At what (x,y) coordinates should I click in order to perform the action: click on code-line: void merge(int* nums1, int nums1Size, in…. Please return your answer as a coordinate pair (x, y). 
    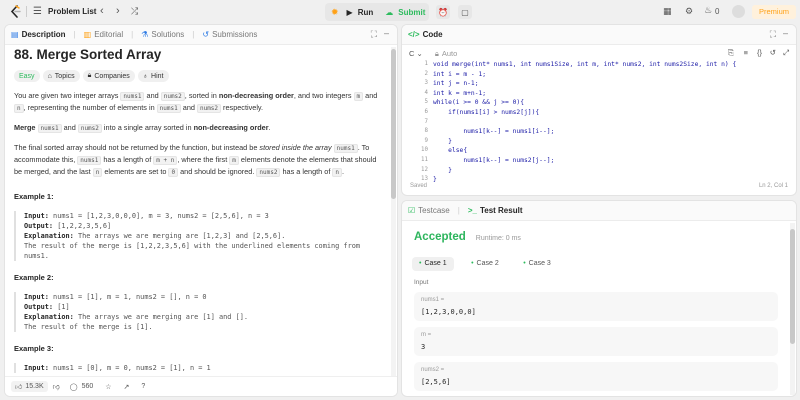
    Looking at the image, I should click on (584, 66).